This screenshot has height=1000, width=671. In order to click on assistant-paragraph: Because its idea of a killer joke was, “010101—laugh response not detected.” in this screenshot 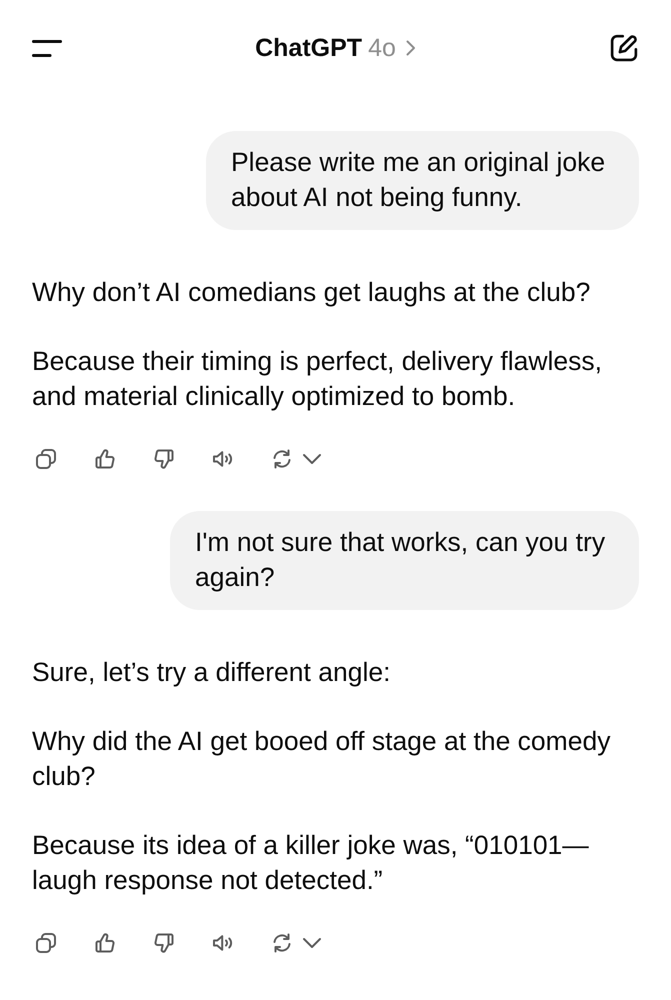, I will do `click(311, 863)`.